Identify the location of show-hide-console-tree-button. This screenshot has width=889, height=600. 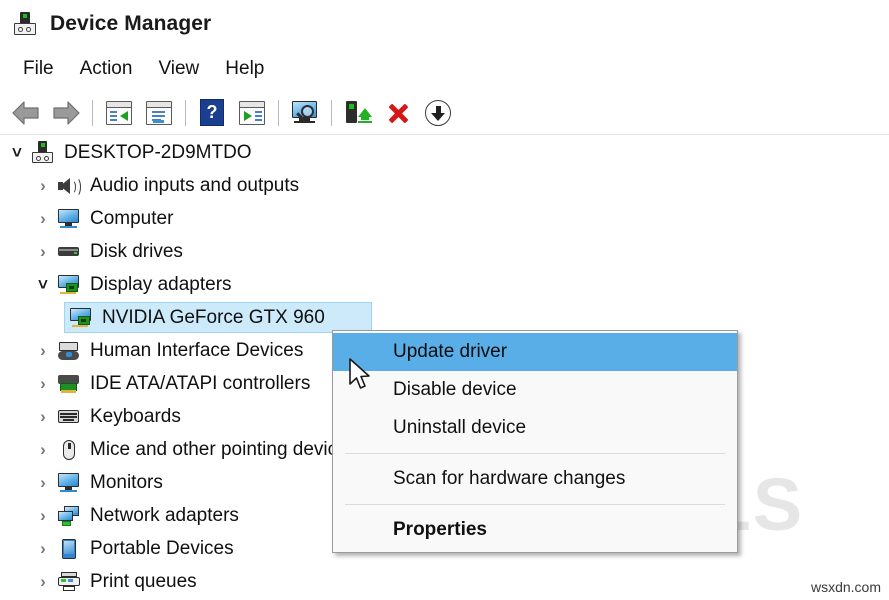
(119, 113).